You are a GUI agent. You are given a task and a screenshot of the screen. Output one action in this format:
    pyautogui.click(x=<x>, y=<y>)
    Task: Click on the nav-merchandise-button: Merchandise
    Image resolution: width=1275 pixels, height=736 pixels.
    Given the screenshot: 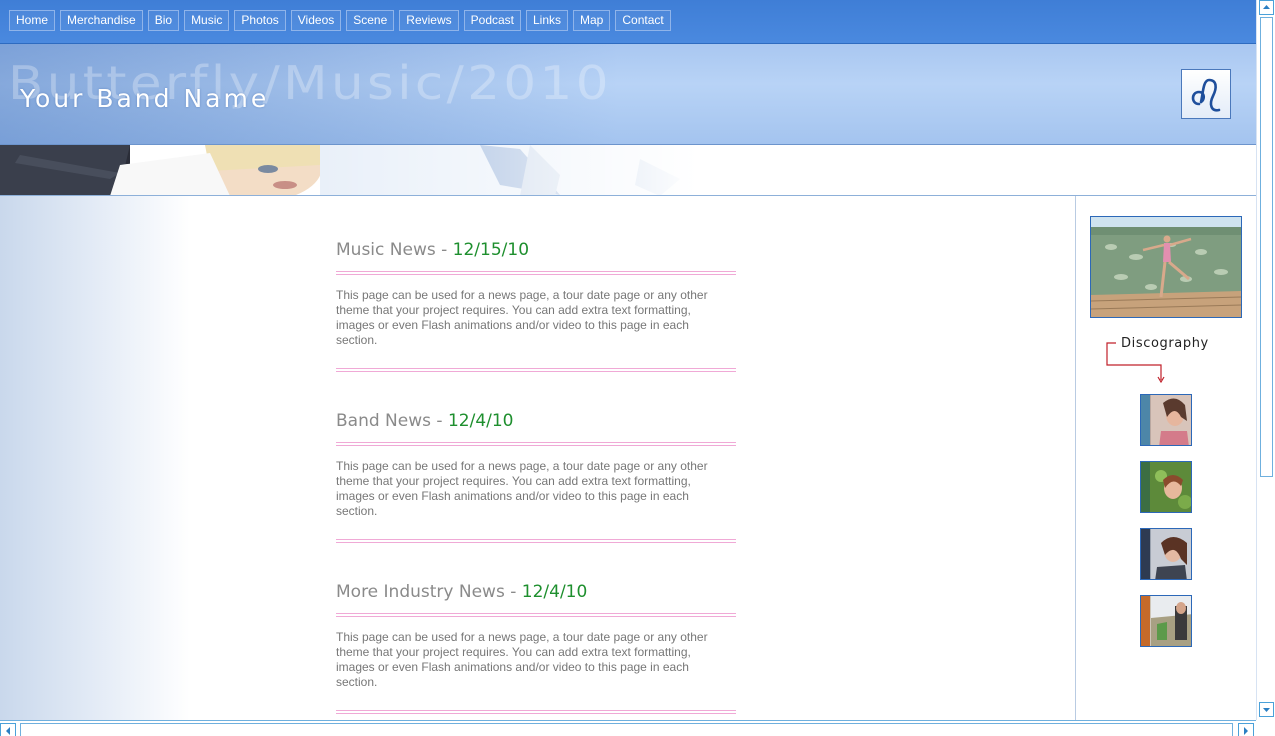 What is the action you would take?
    pyautogui.click(x=101, y=20)
    